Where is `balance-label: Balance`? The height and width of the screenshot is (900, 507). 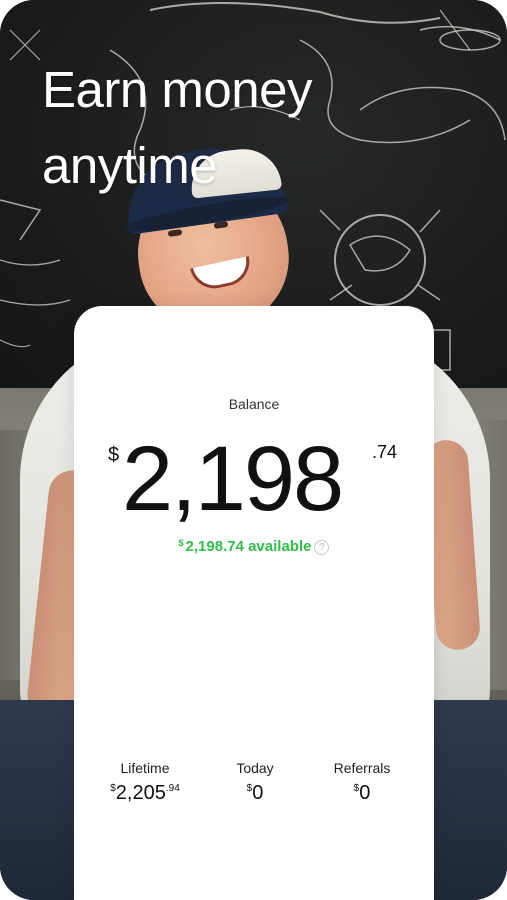
balance-label: Balance is located at coordinates (254, 404).